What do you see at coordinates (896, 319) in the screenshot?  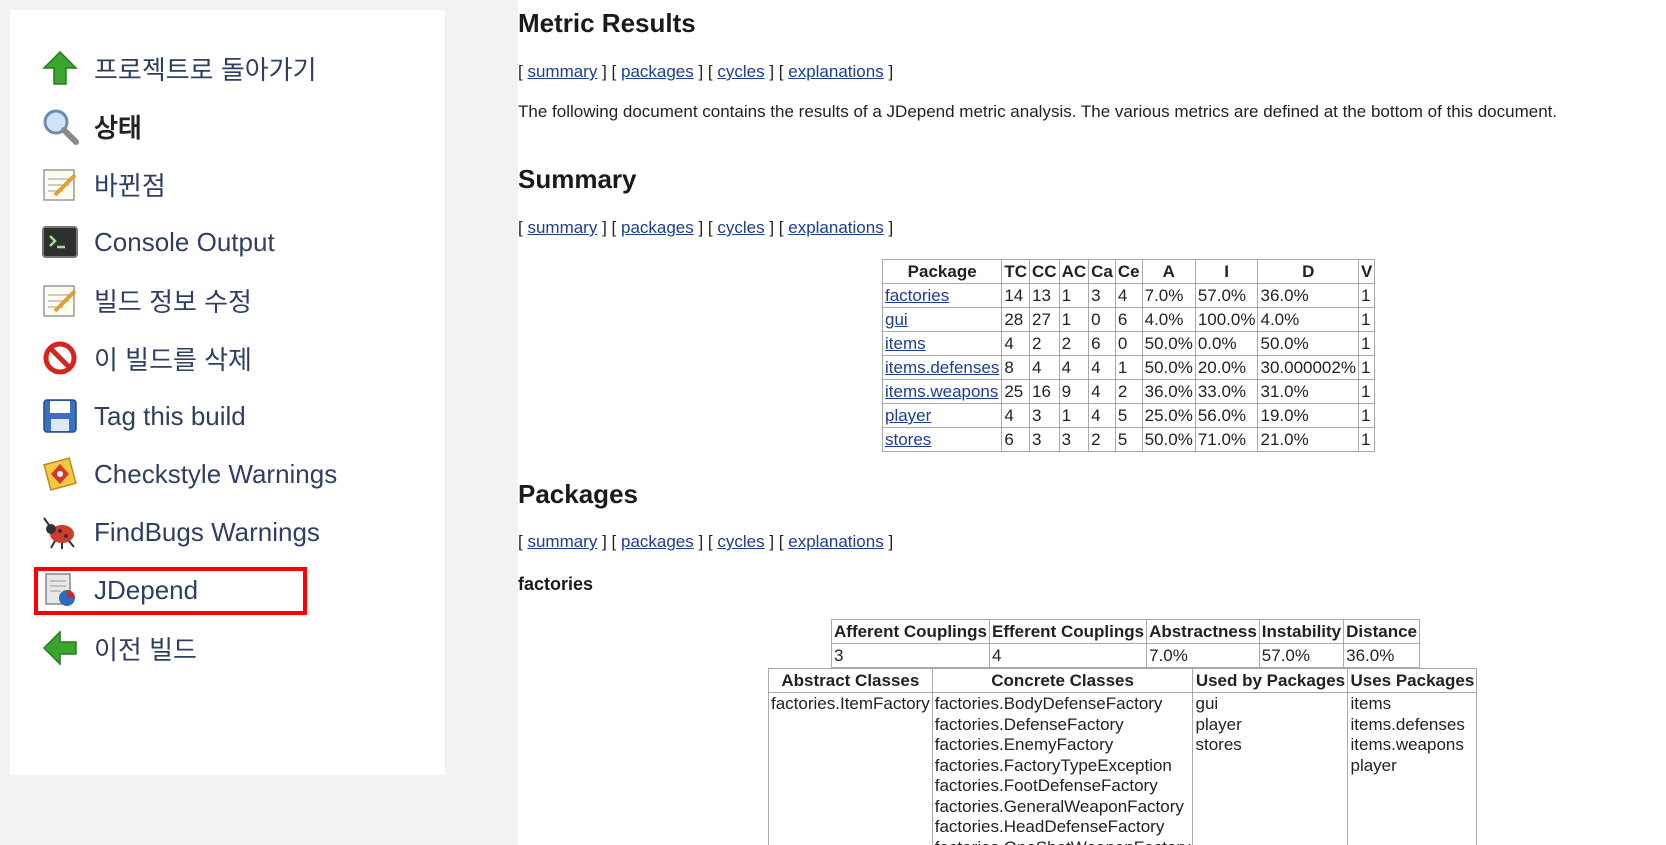 I see `package-link: gui` at bounding box center [896, 319].